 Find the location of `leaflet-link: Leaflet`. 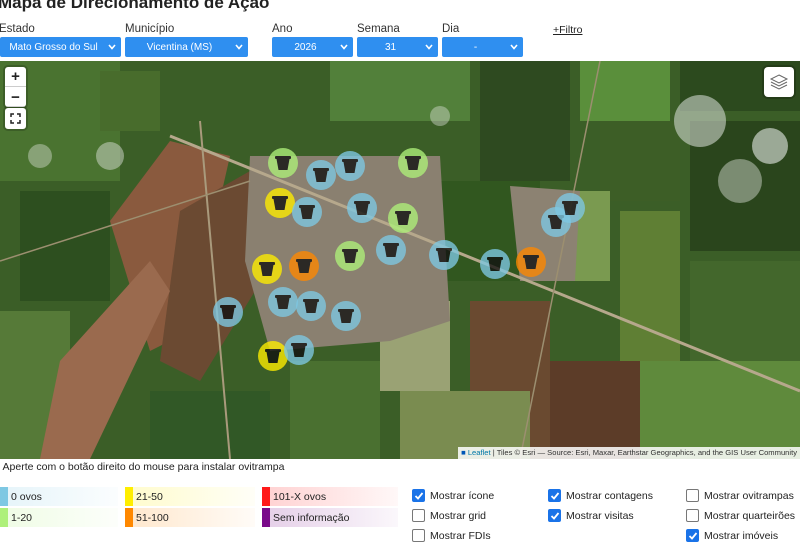

leaflet-link: Leaflet is located at coordinates (479, 452).